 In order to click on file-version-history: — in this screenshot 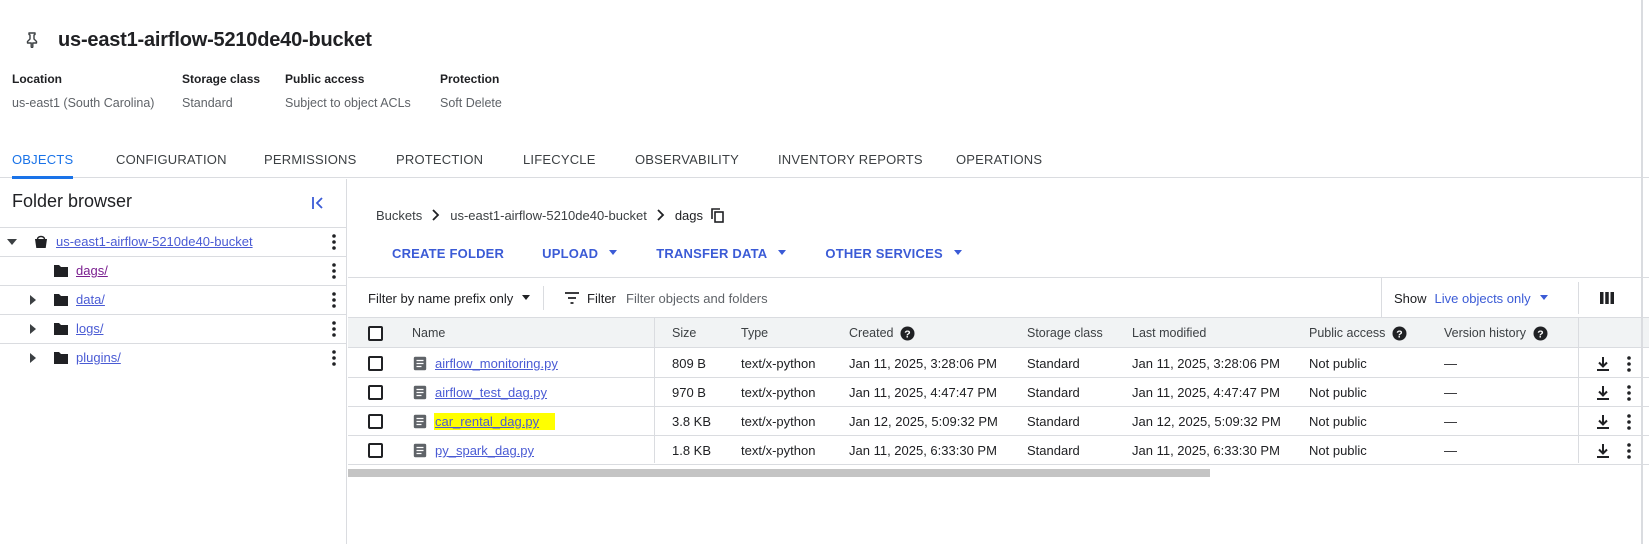, I will do `click(1450, 392)`.